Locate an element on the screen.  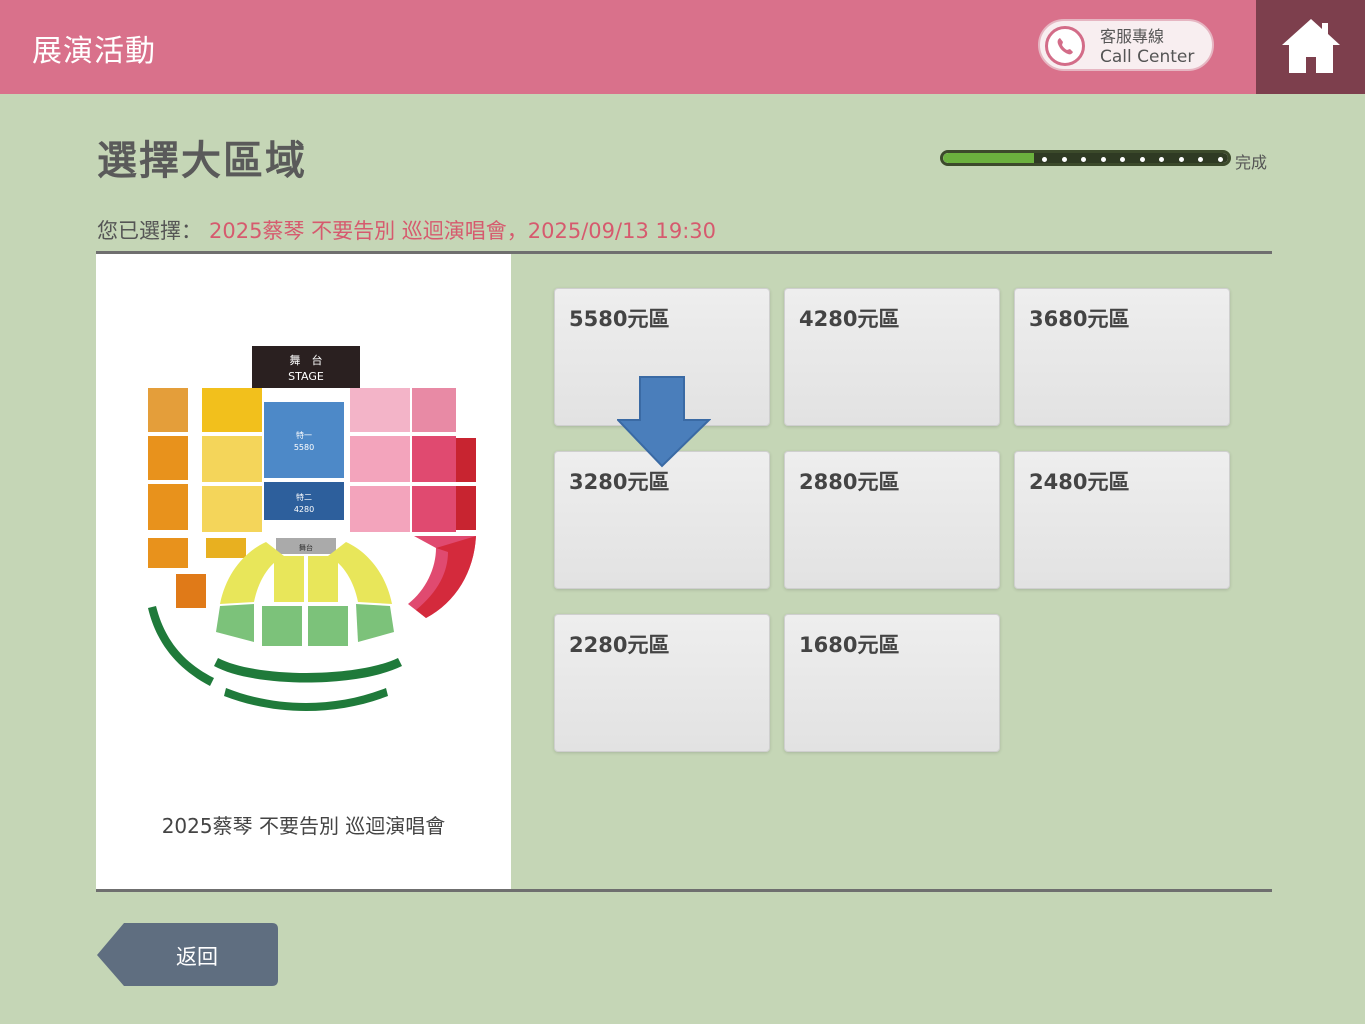
phone-icon is located at coordinates (1065, 46).